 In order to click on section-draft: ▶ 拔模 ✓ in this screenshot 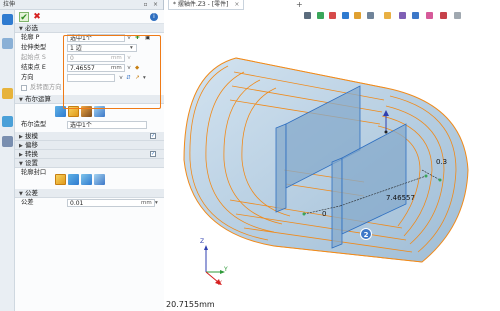, I will do `click(89, 136)`.